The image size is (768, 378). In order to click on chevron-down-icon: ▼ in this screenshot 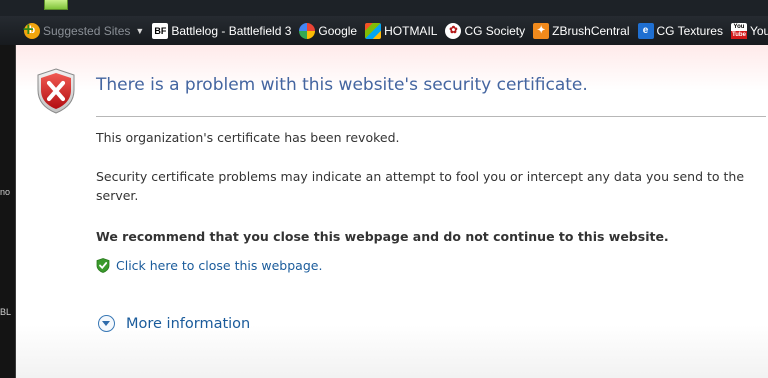, I will do `click(139, 31)`.